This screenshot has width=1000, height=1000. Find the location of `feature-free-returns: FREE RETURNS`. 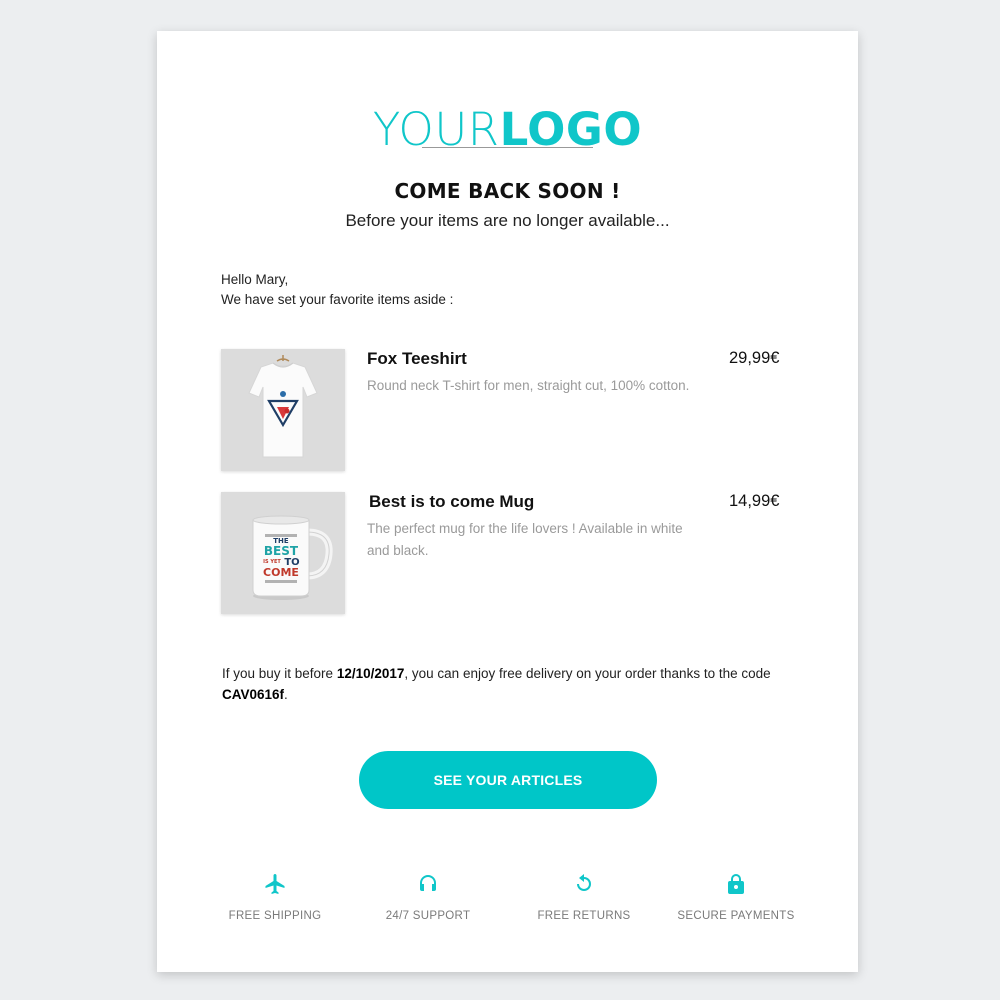

feature-free-returns: FREE RETURNS is located at coordinates (584, 895).